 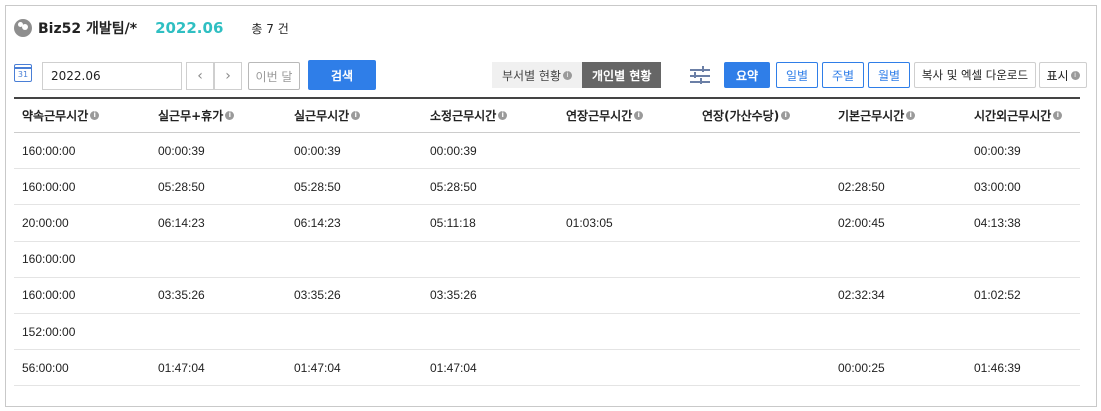 What do you see at coordinates (861, 222) in the screenshot?
I see `table-cell: 02:00:45` at bounding box center [861, 222].